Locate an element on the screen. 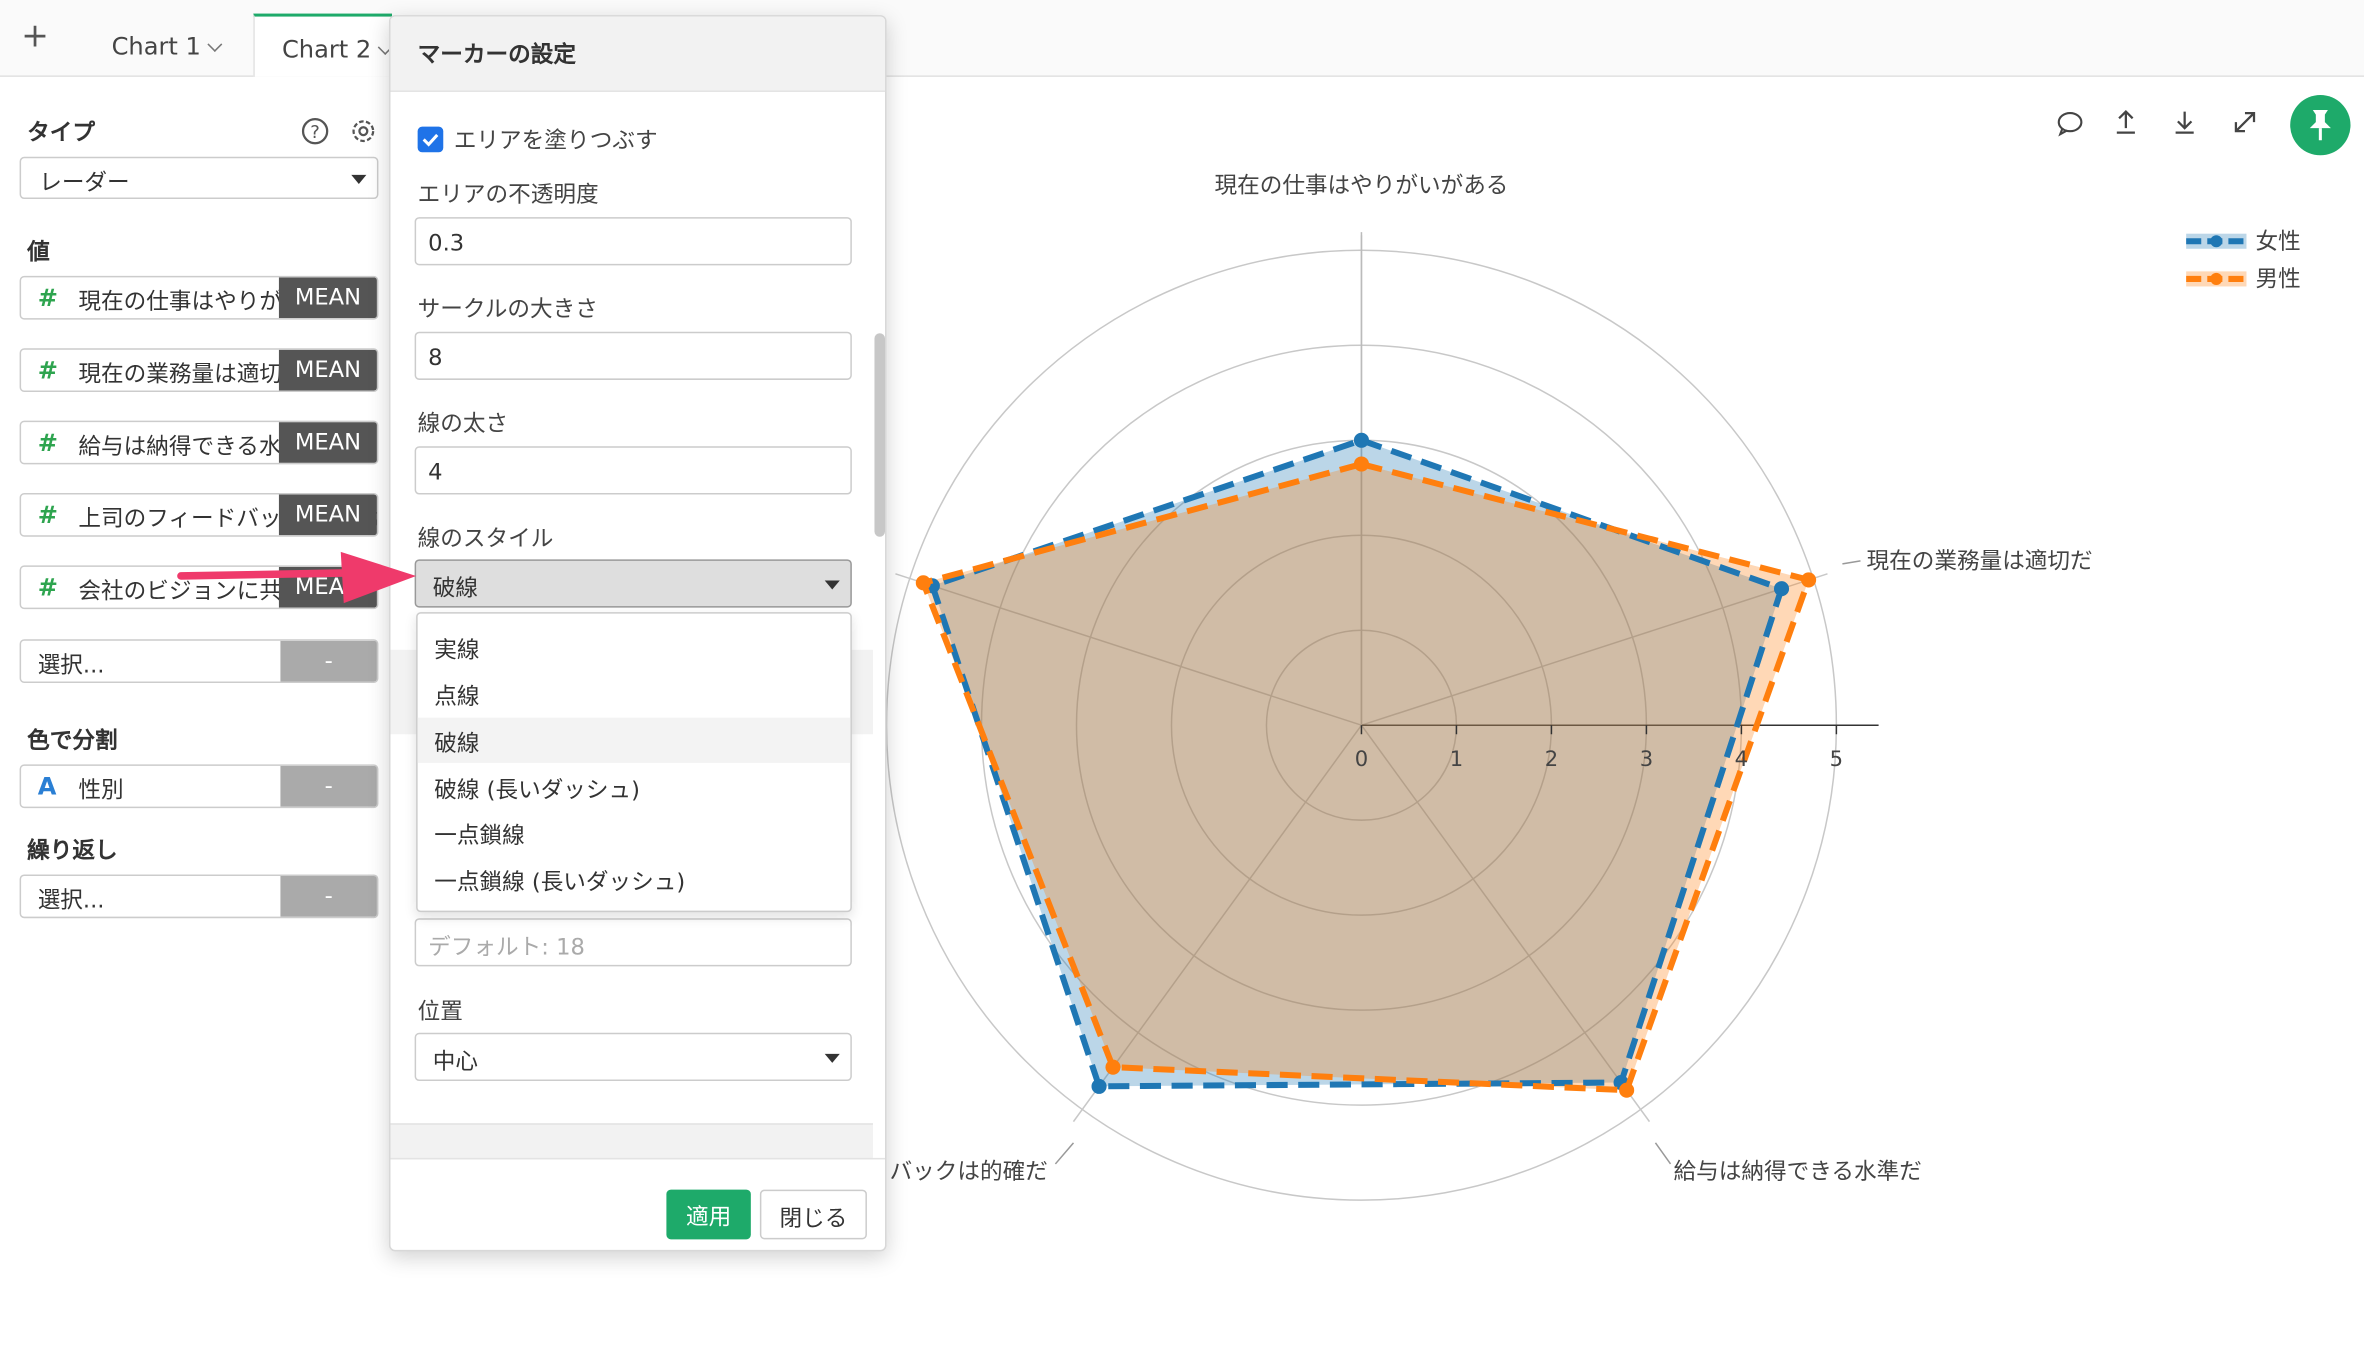 This screenshot has width=2364, height=1352. line-style-option-solid: 実線 is located at coordinates (634, 646).